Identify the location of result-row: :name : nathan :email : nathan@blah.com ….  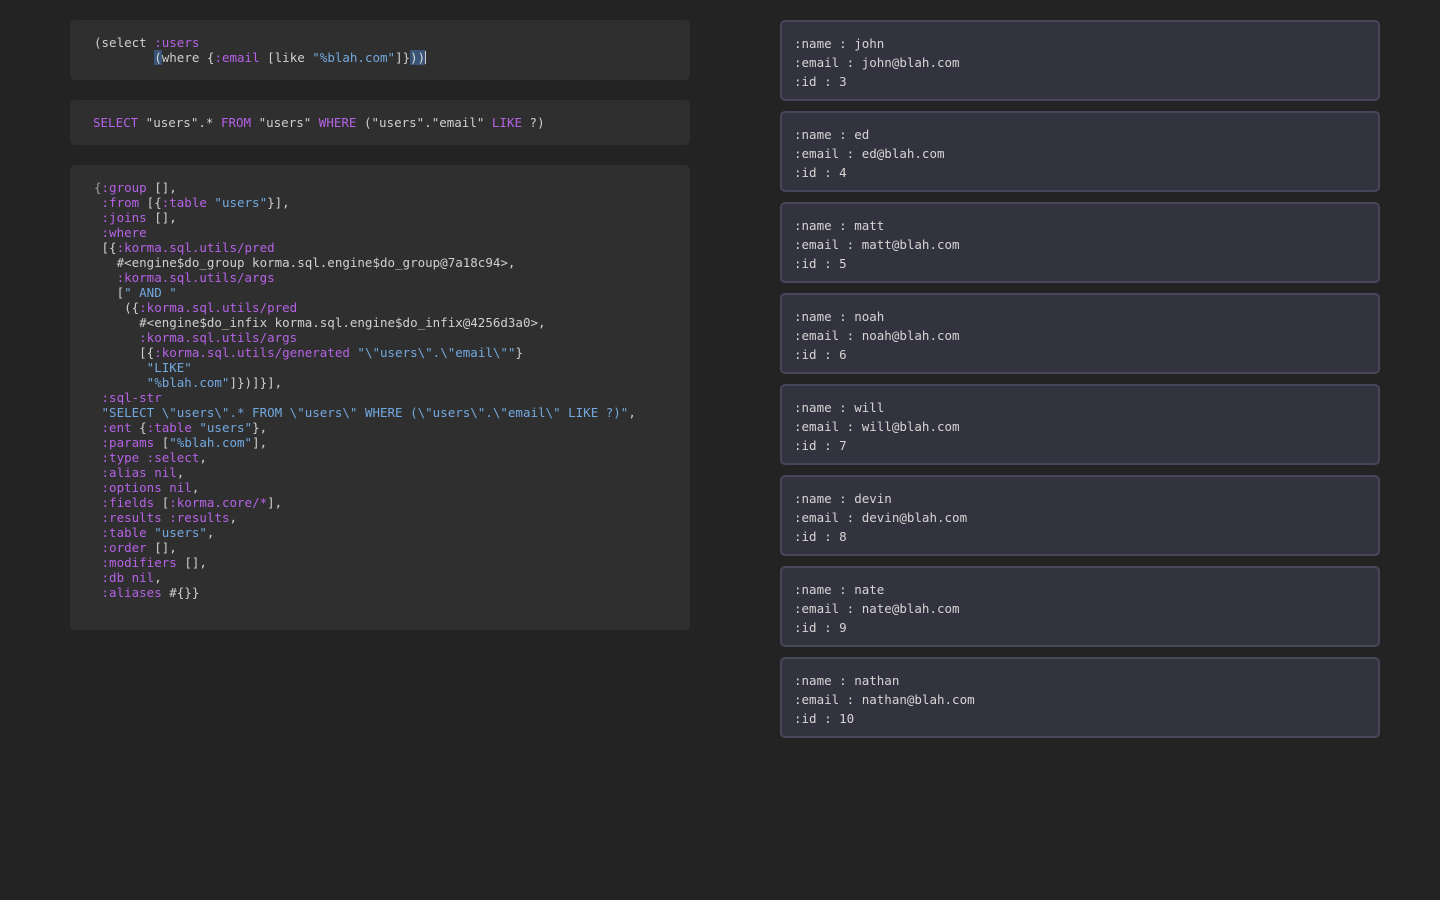
(1080, 697).